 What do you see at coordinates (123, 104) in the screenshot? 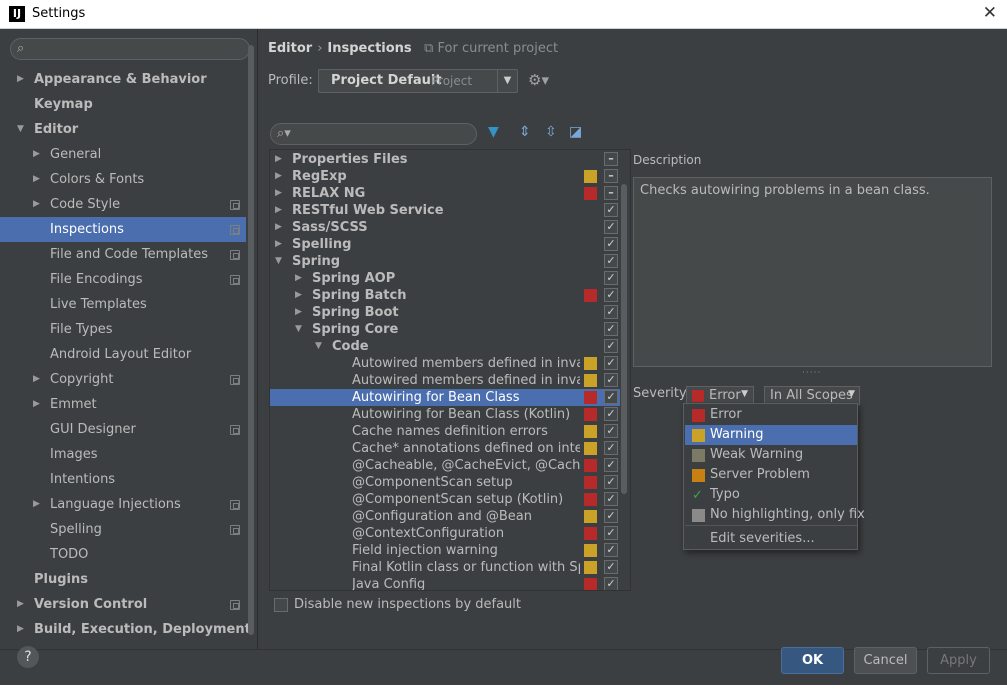
I see `sidebar-item: Keymap` at bounding box center [123, 104].